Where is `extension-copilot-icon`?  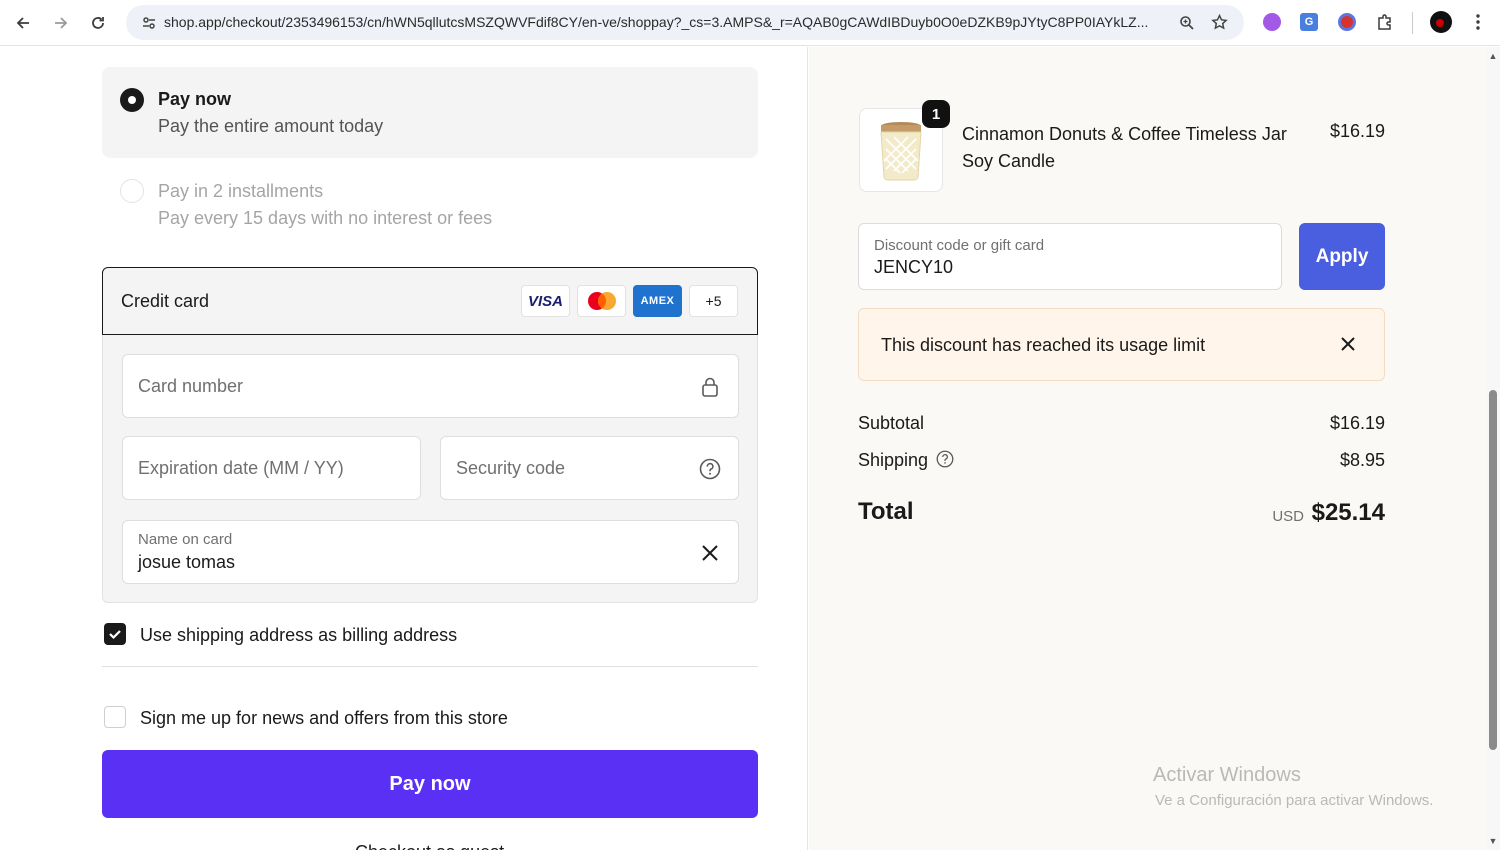
extension-copilot-icon is located at coordinates (1272, 22).